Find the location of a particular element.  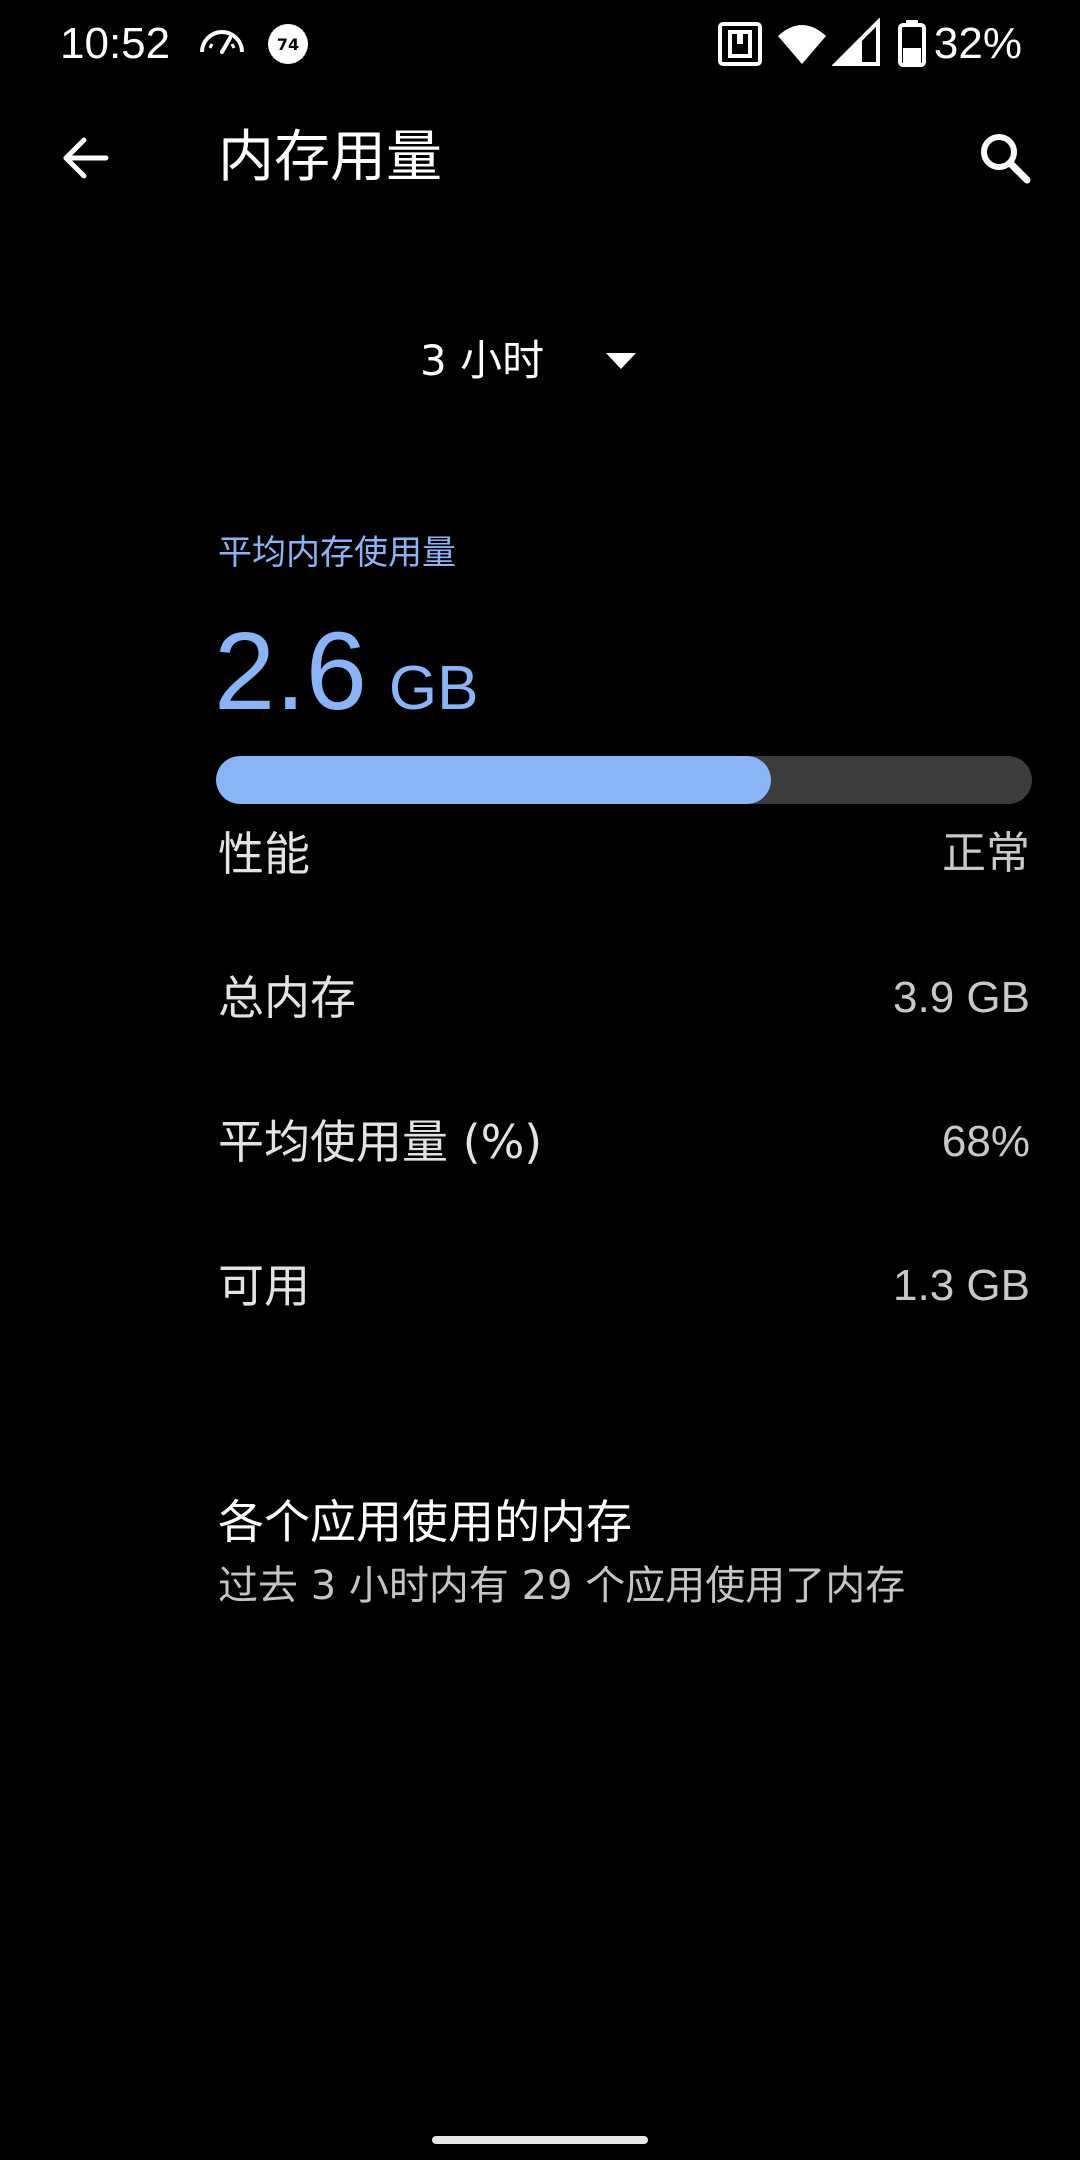

memory-by-apps-title: 各个应用使用的内存 is located at coordinates (425, 1522).